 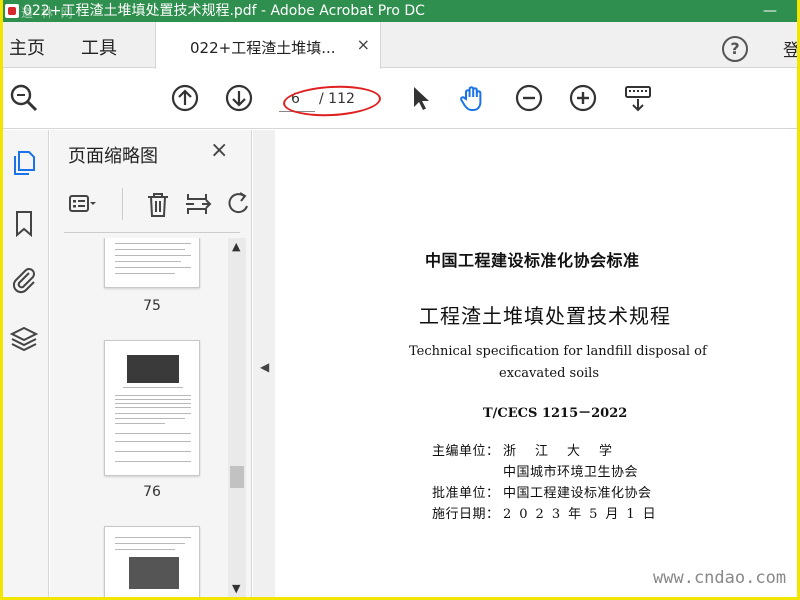 What do you see at coordinates (198, 204) in the screenshot?
I see `insert-page-icon` at bounding box center [198, 204].